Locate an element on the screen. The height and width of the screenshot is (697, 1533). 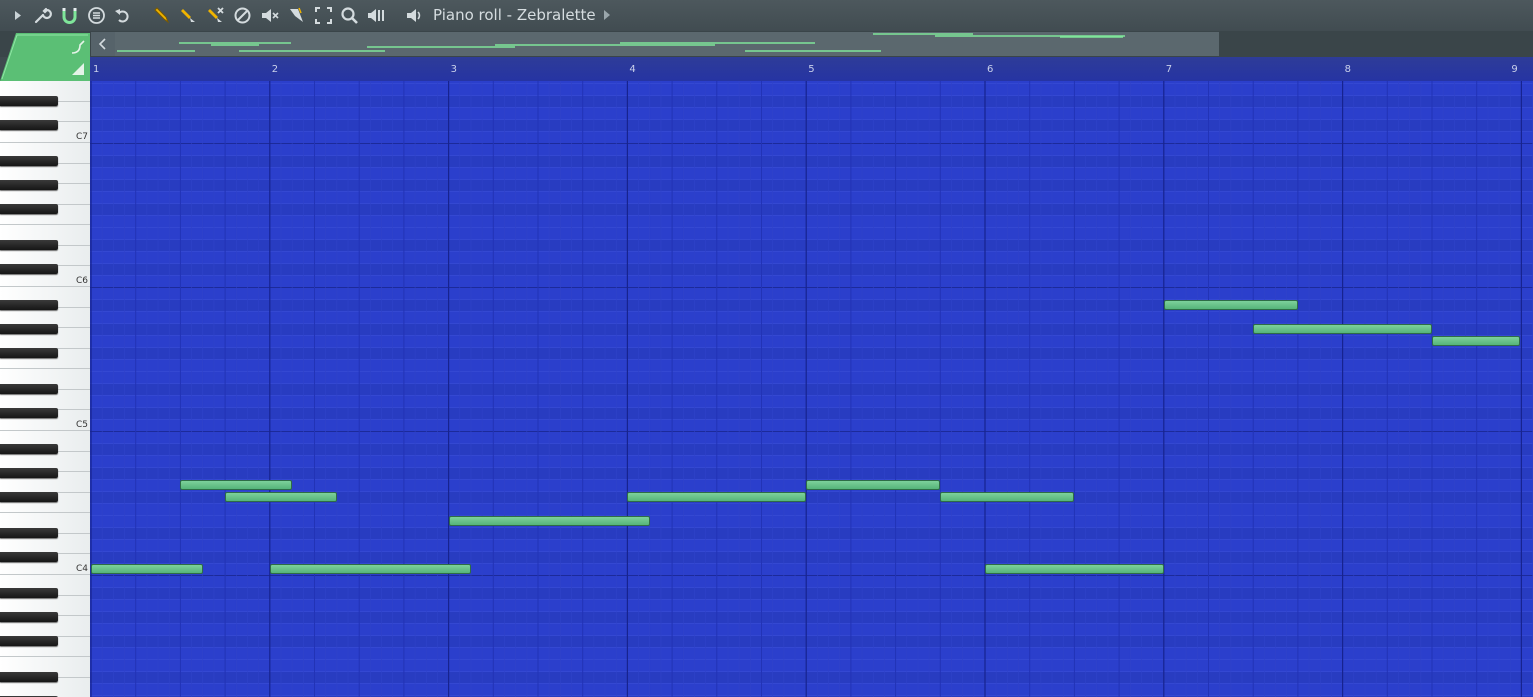
title-menu-arrow-icon is located at coordinates (607, 15).